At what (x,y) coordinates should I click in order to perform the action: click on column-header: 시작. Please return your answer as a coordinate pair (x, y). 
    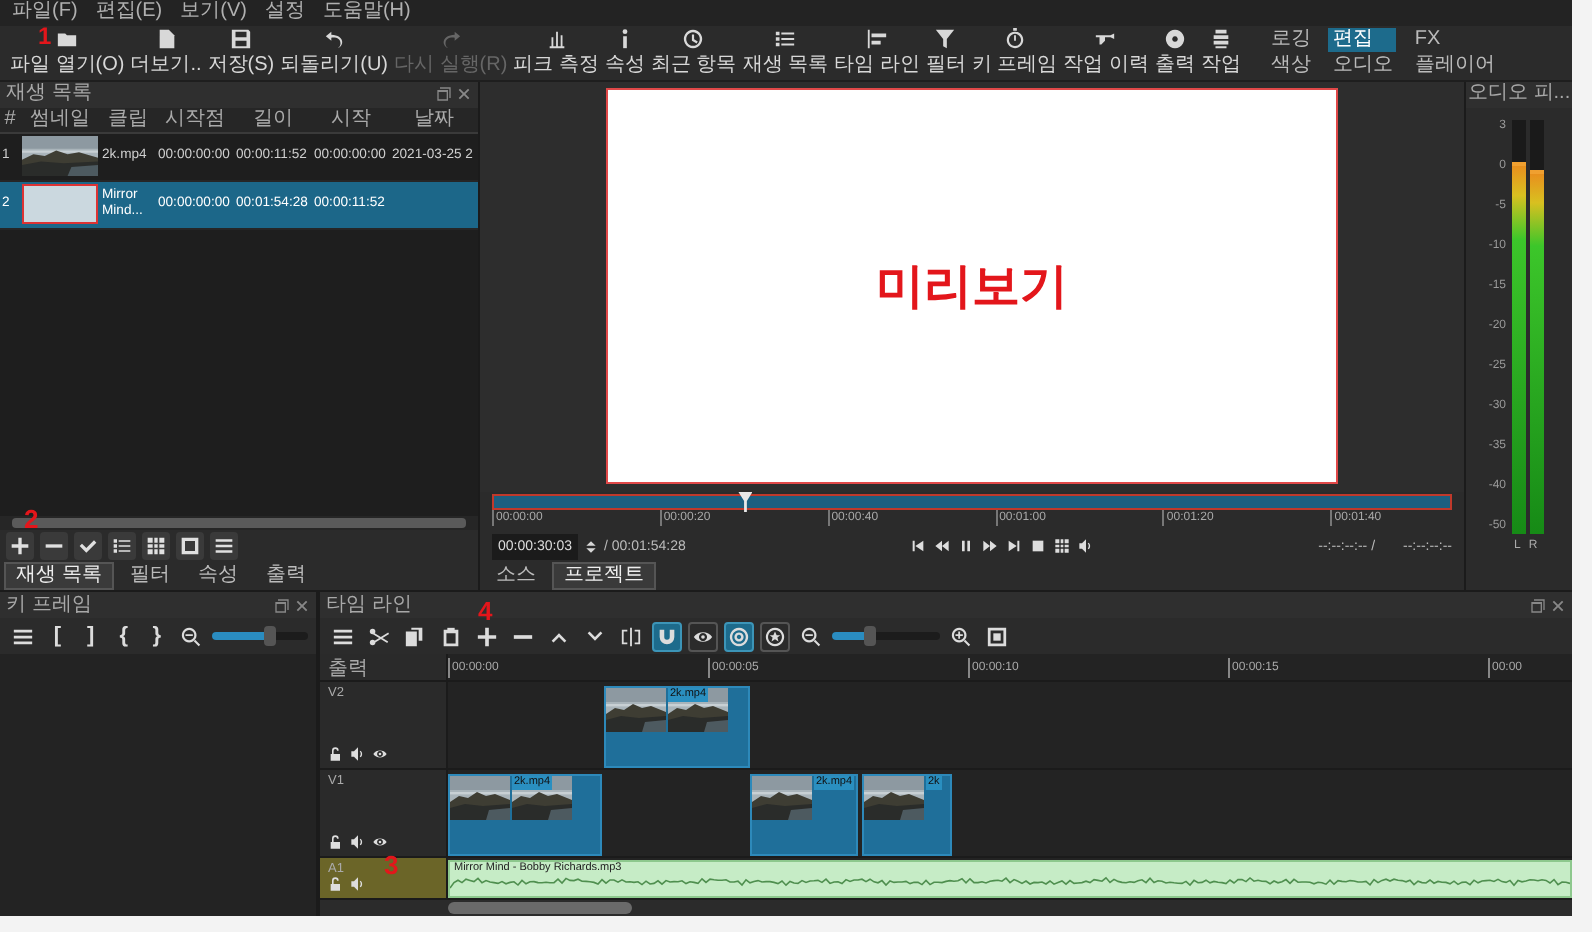
    Looking at the image, I should click on (351, 119).